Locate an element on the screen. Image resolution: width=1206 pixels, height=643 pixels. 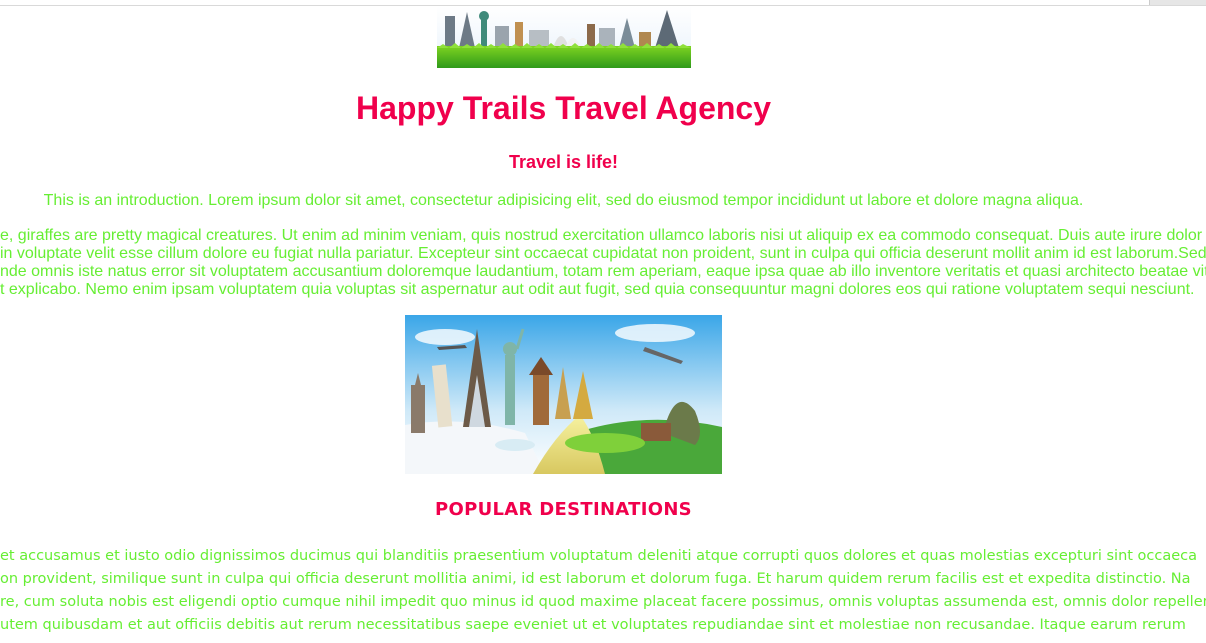
banner-image is located at coordinates (564, 37).